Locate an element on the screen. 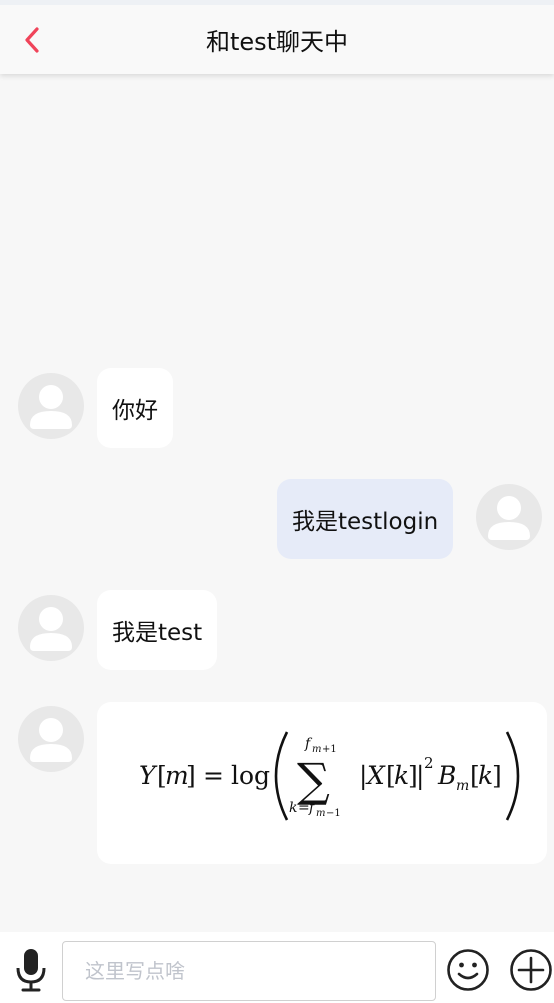 The image size is (554, 1003). plus-circle-icon is located at coordinates (531, 970).